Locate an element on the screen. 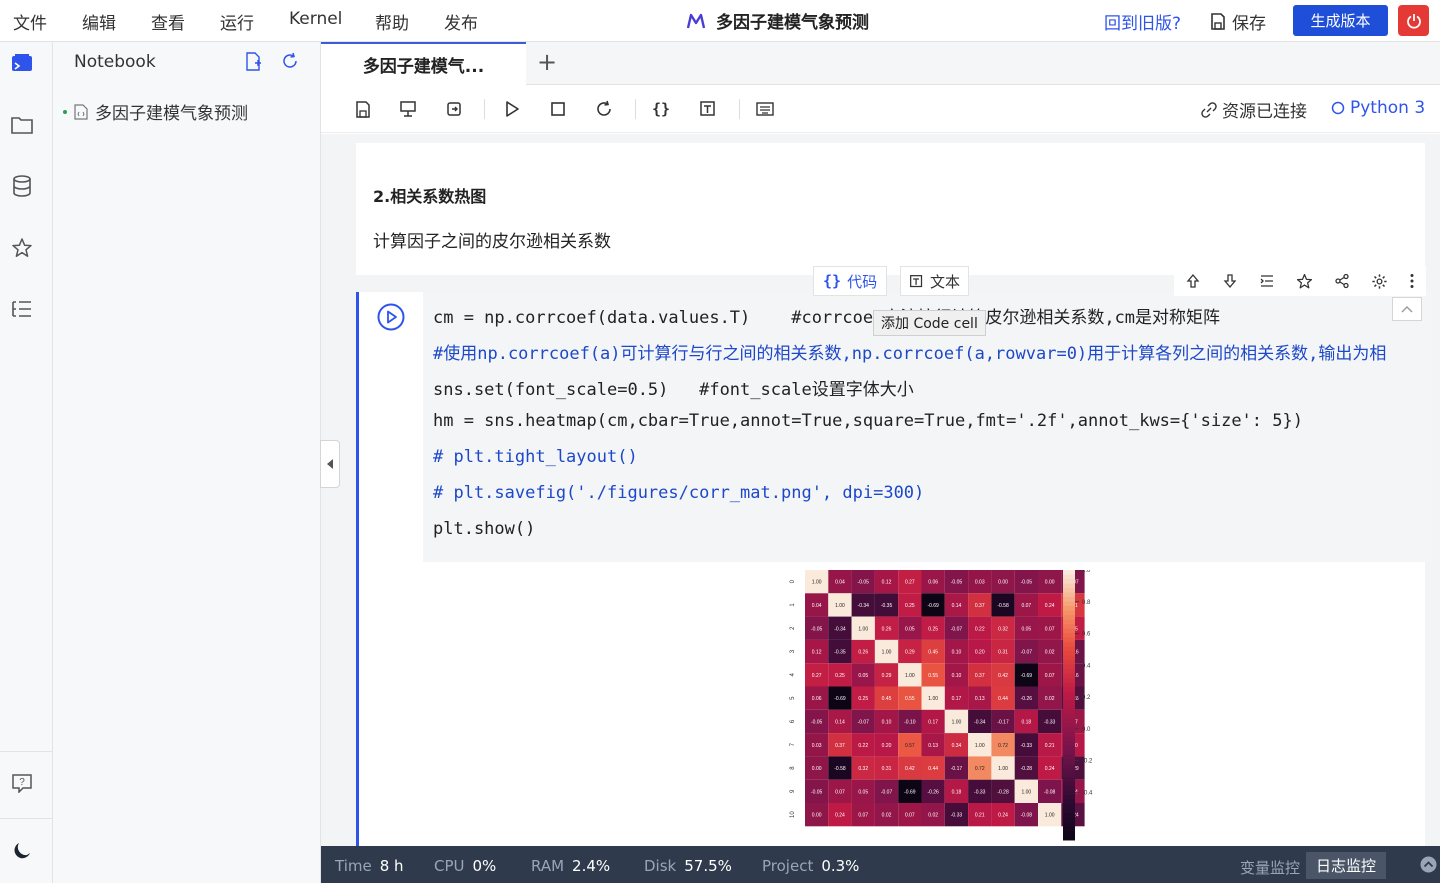 This screenshot has height=883, width=1440. heatmap-value-label: 0.04 is located at coordinates (817, 606).